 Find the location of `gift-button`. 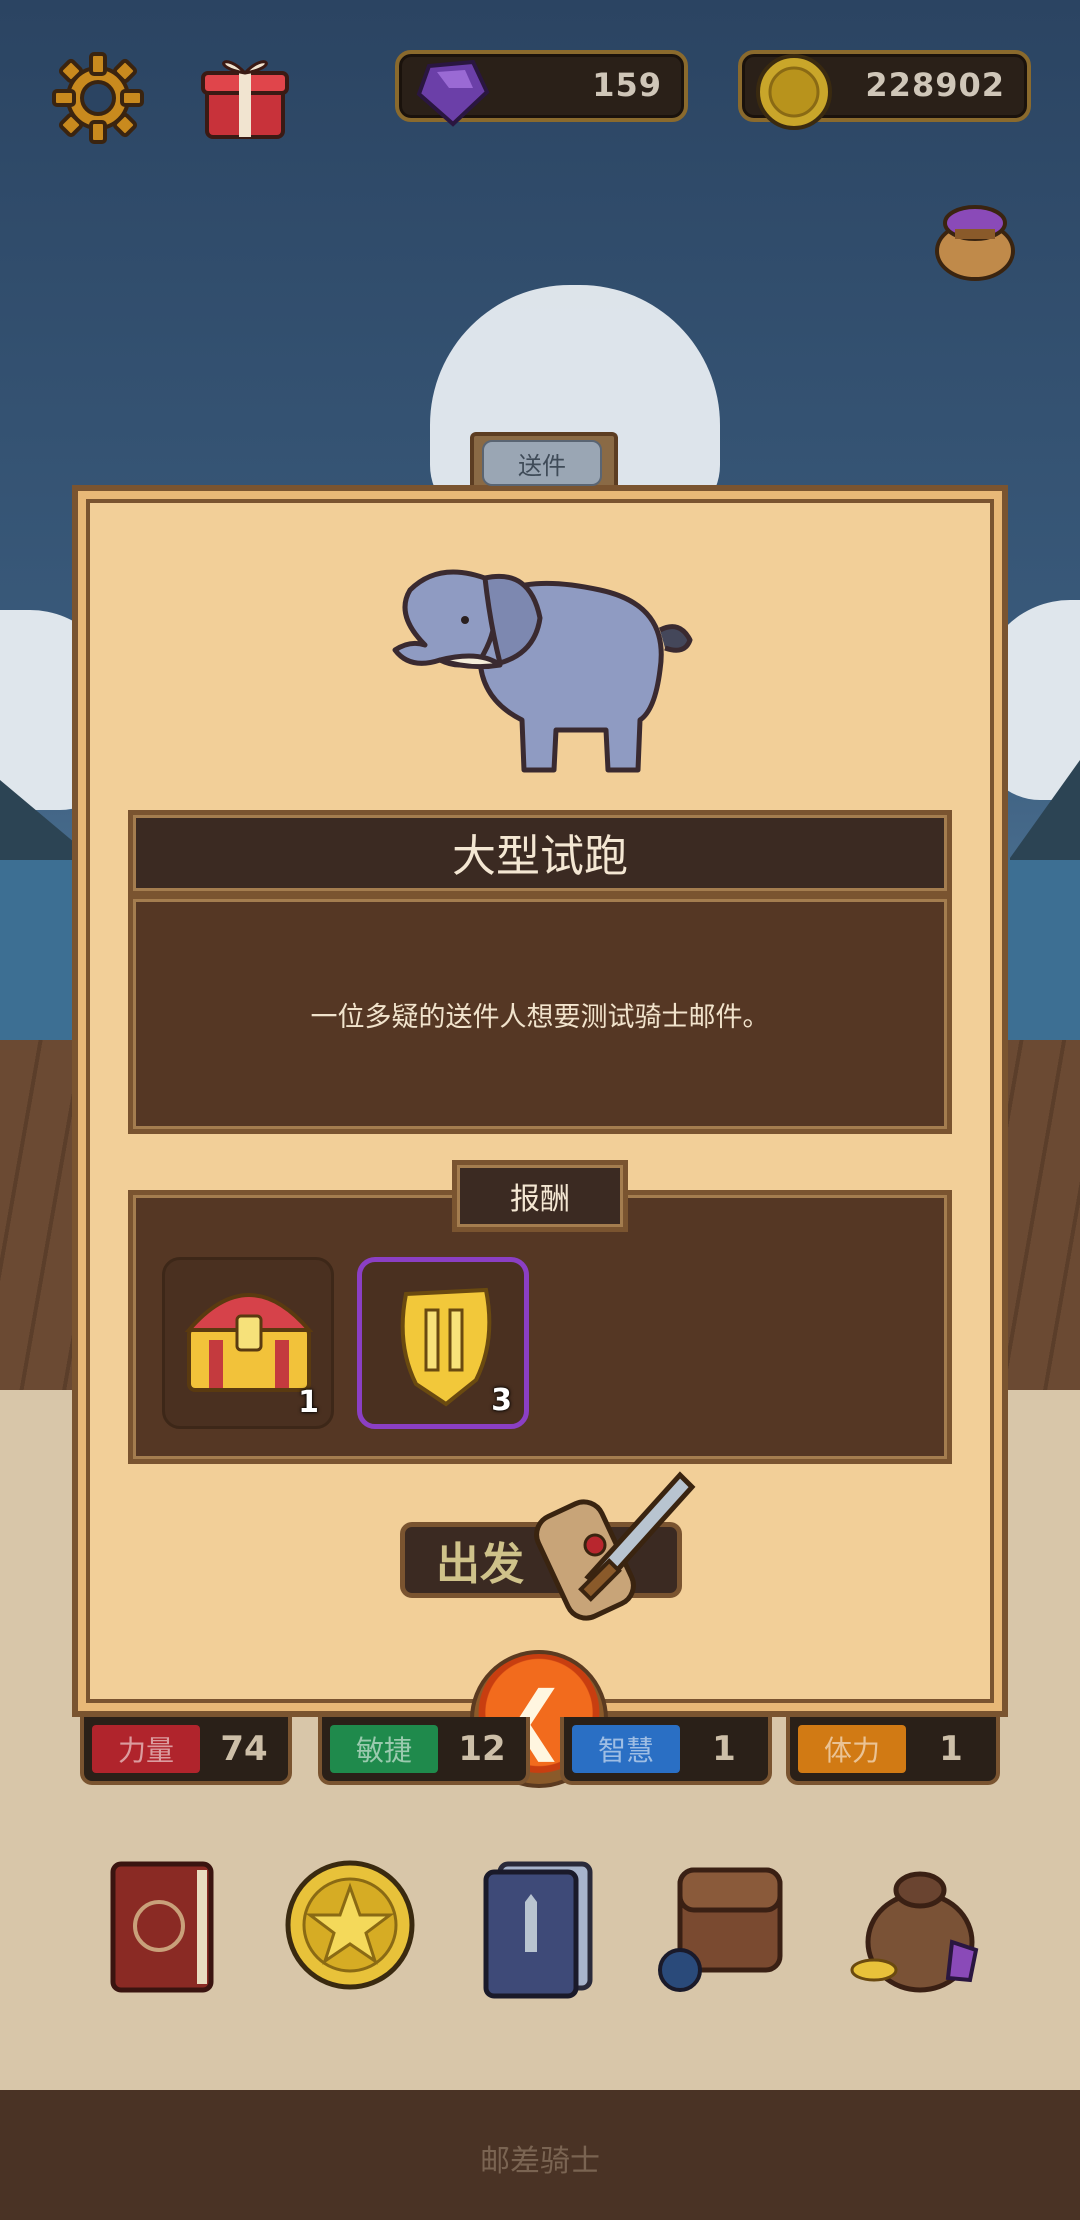

gift-button is located at coordinates (245, 95).